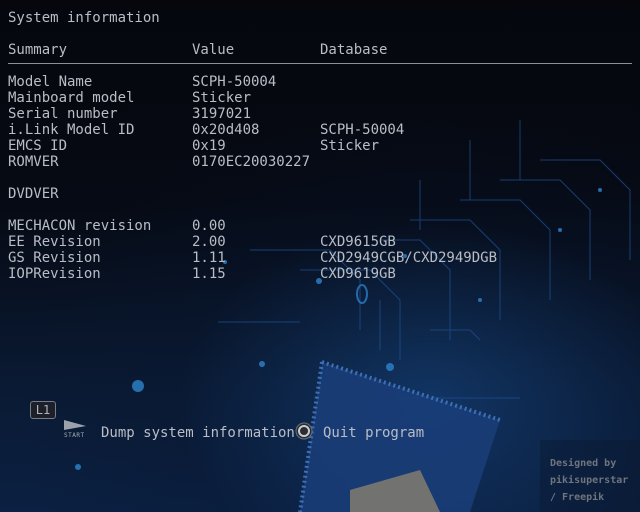 This screenshot has height=512, width=640. I want to click on row-emcs-db: Sticker, so click(350, 146).